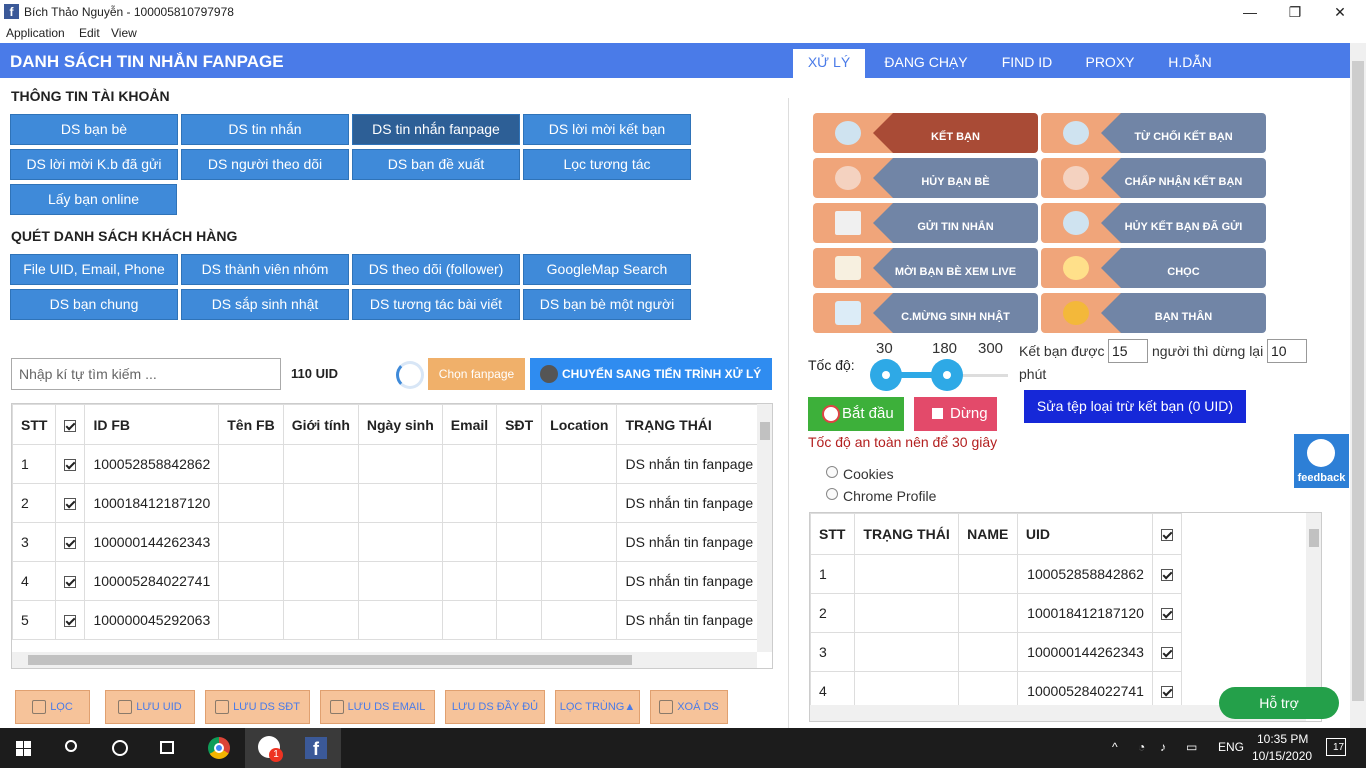 The height and width of the screenshot is (768, 1366). What do you see at coordinates (1191, 747) in the screenshot?
I see `keyboard-icon: ▭` at bounding box center [1191, 747].